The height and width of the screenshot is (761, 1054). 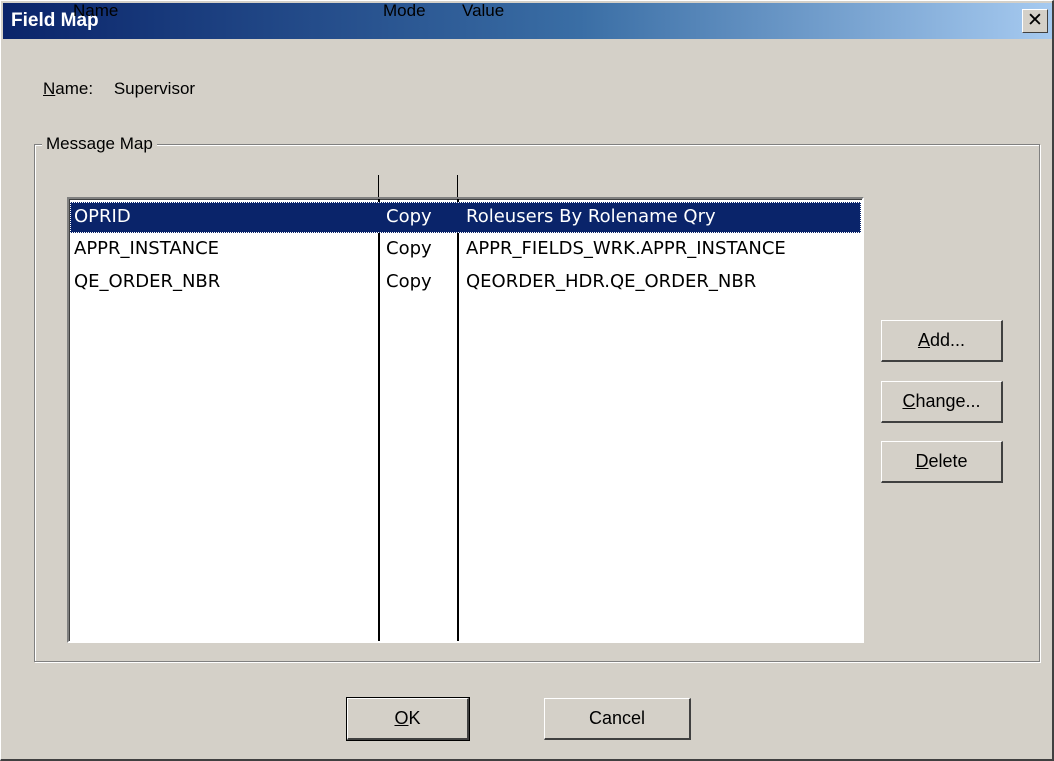 I want to click on title-bar: Field Map ✕, so click(x=527, y=21).